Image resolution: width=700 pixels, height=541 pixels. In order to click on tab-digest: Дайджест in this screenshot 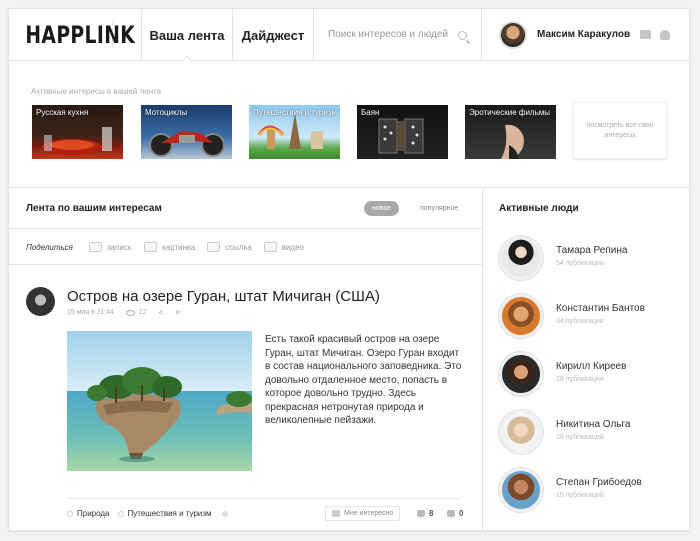, I will do `click(273, 35)`.